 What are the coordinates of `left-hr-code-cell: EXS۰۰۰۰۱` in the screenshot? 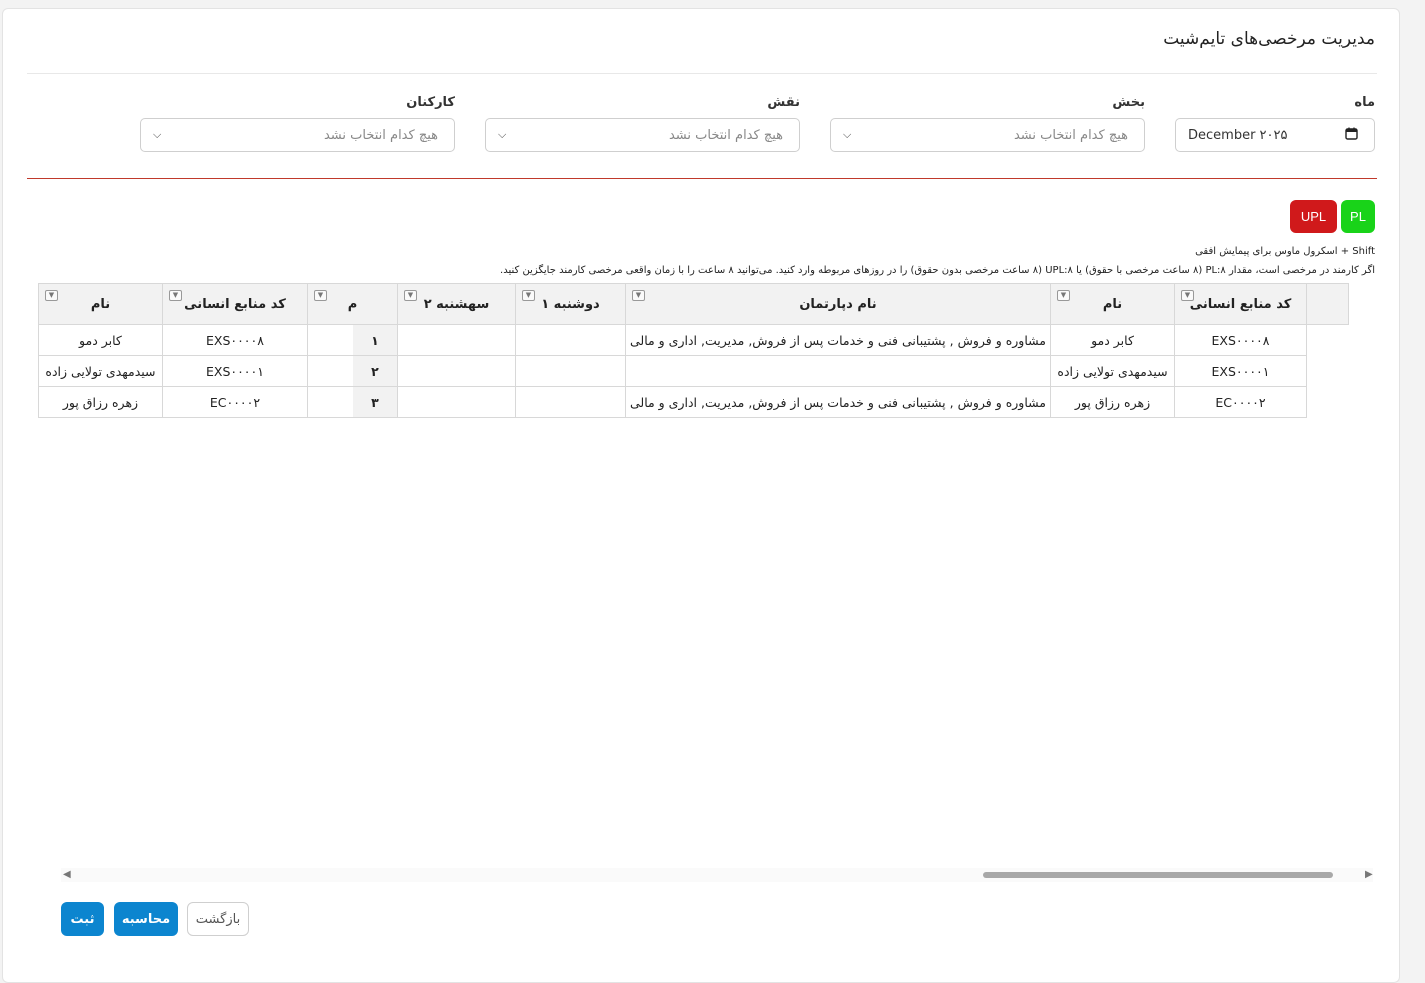 It's located at (234, 371).